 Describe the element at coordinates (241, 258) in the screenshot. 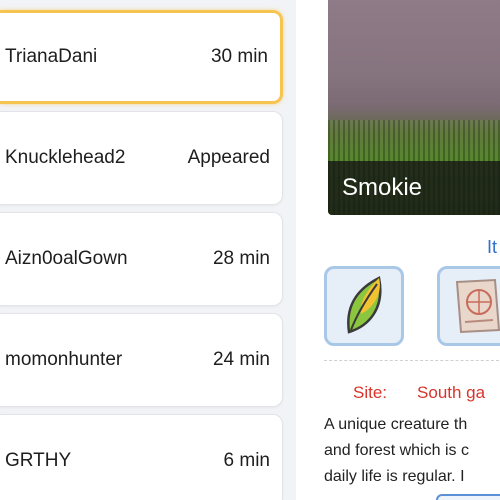

I see `time-label: 28 min` at that location.